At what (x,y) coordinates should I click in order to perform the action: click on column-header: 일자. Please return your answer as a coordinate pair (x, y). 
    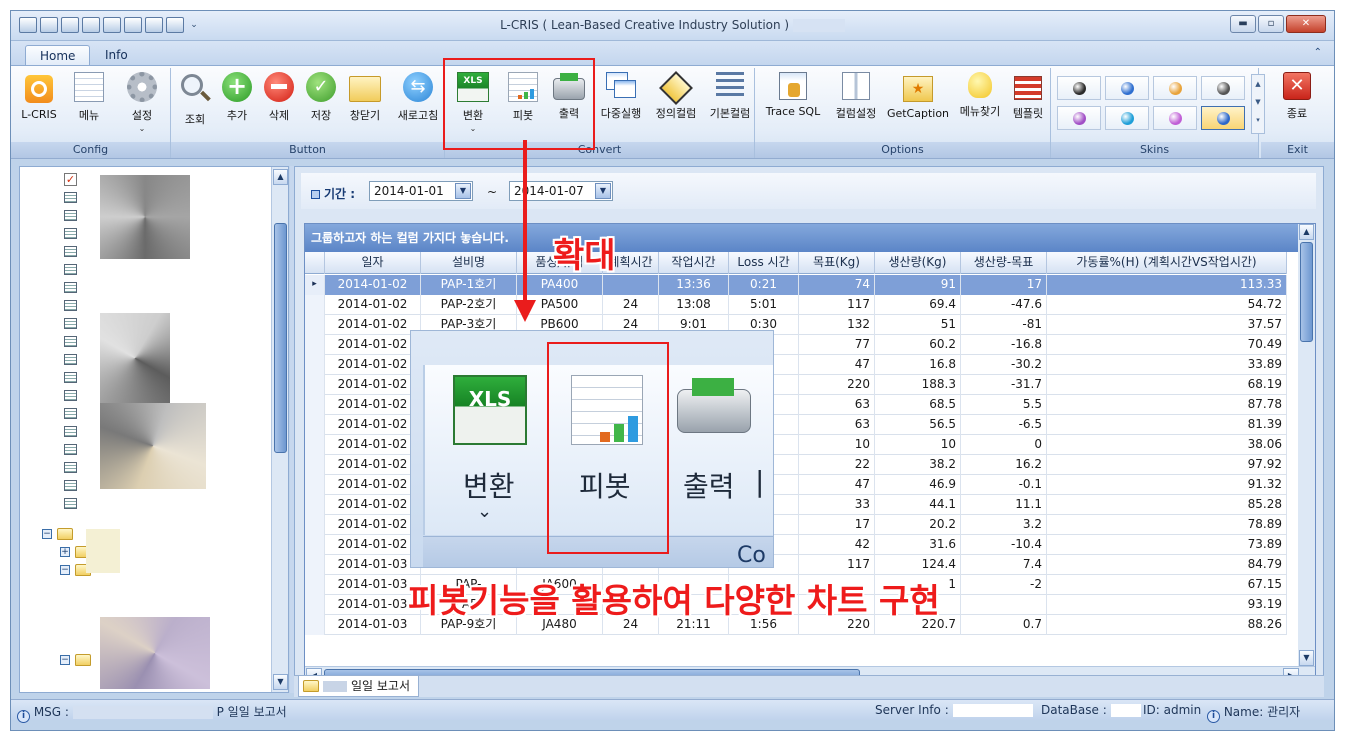
    Looking at the image, I should click on (373, 263).